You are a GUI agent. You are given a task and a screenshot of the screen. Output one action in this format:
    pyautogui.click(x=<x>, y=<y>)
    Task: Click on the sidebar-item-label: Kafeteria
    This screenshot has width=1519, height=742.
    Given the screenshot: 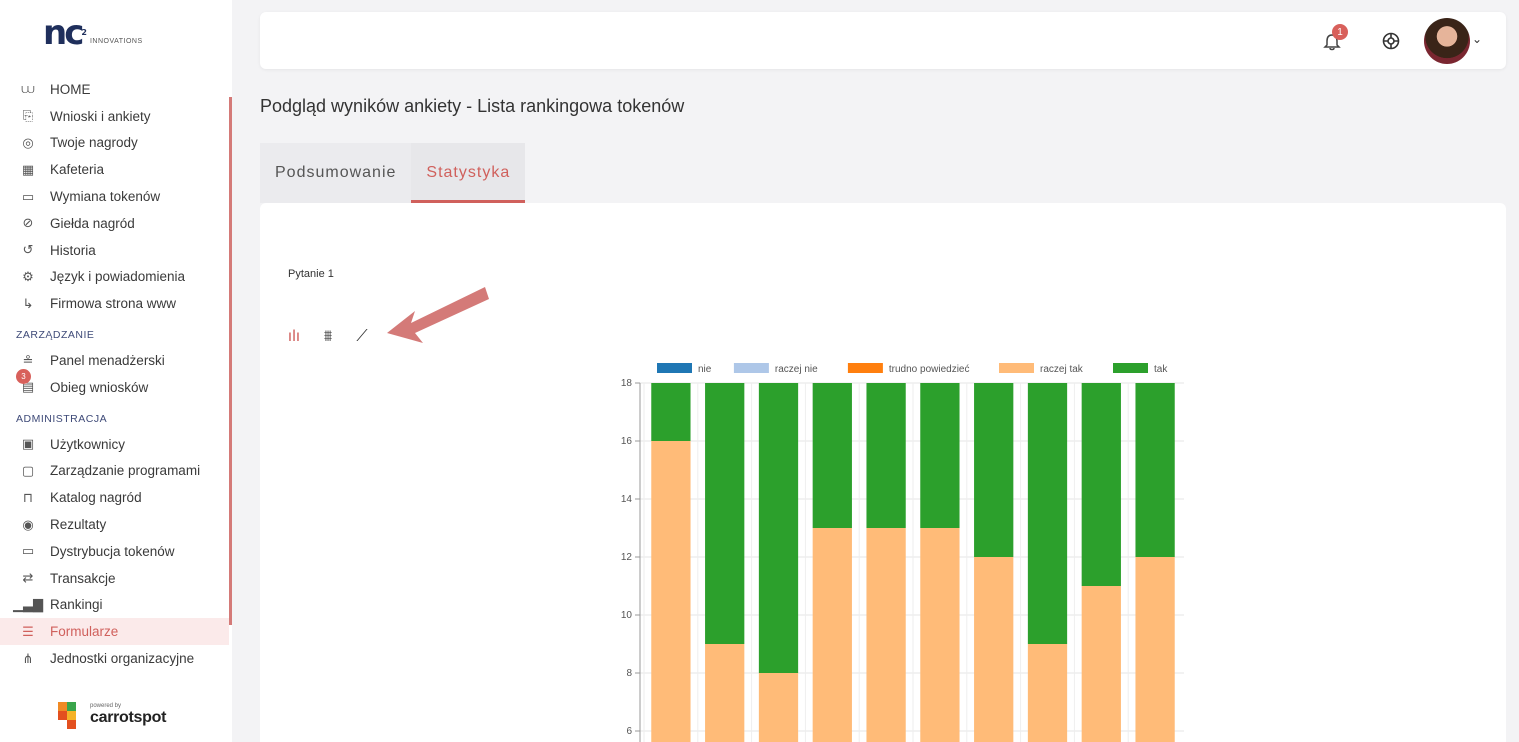 What is the action you would take?
    pyautogui.click(x=77, y=170)
    